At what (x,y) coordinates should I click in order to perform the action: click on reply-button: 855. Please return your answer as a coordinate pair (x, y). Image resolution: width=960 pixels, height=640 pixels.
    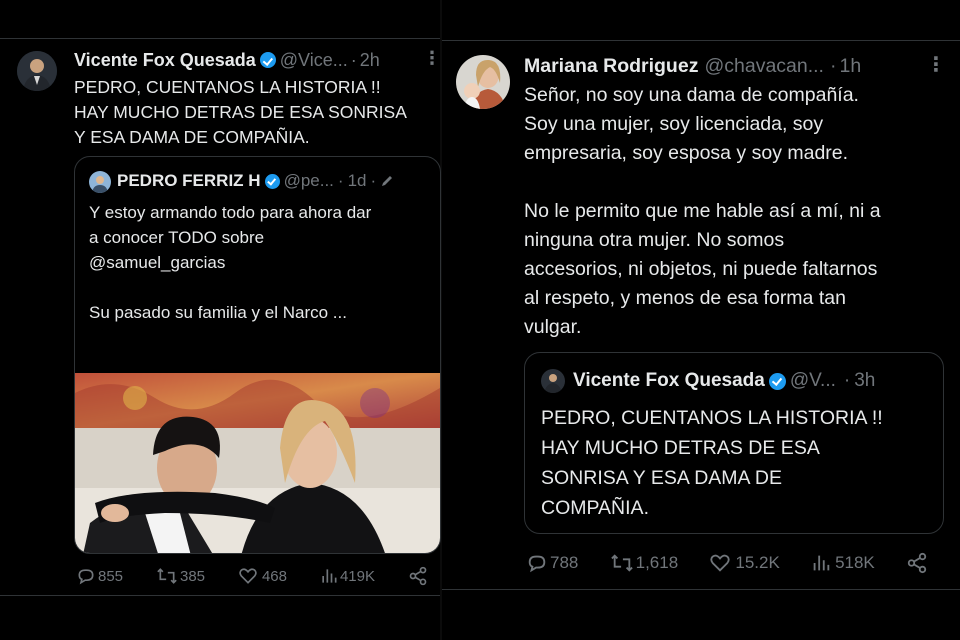
    Looking at the image, I should click on (99, 576).